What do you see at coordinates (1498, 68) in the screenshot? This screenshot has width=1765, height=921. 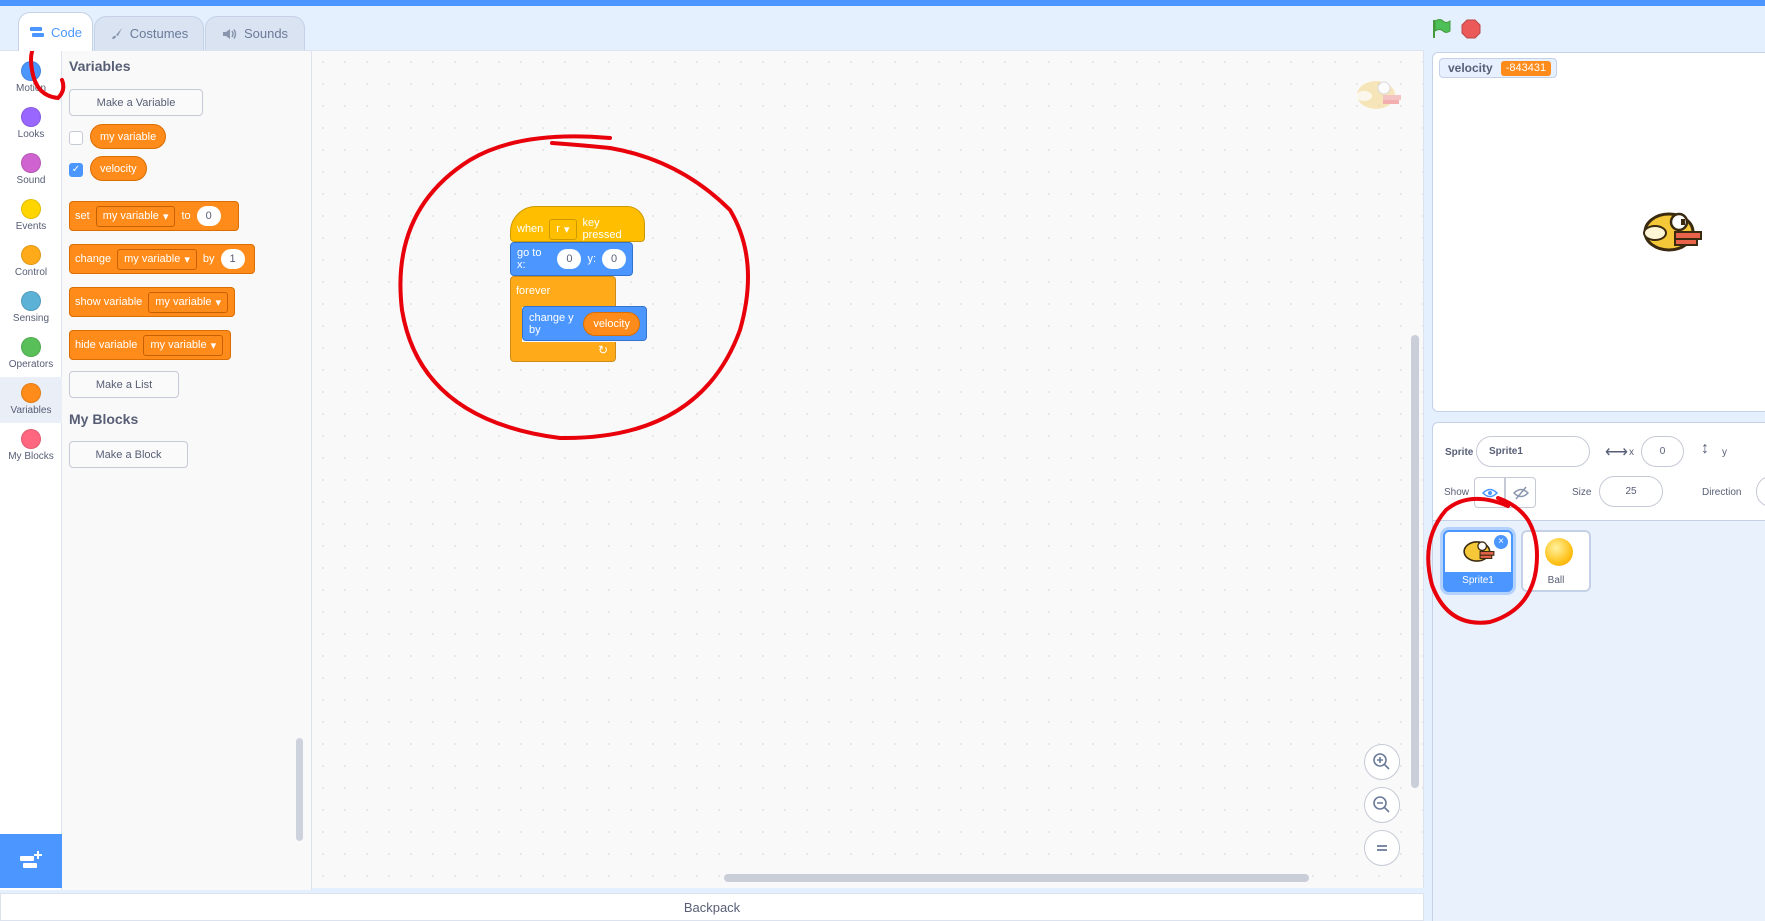 I see `velocity-monitor: velocity -843431` at bounding box center [1498, 68].